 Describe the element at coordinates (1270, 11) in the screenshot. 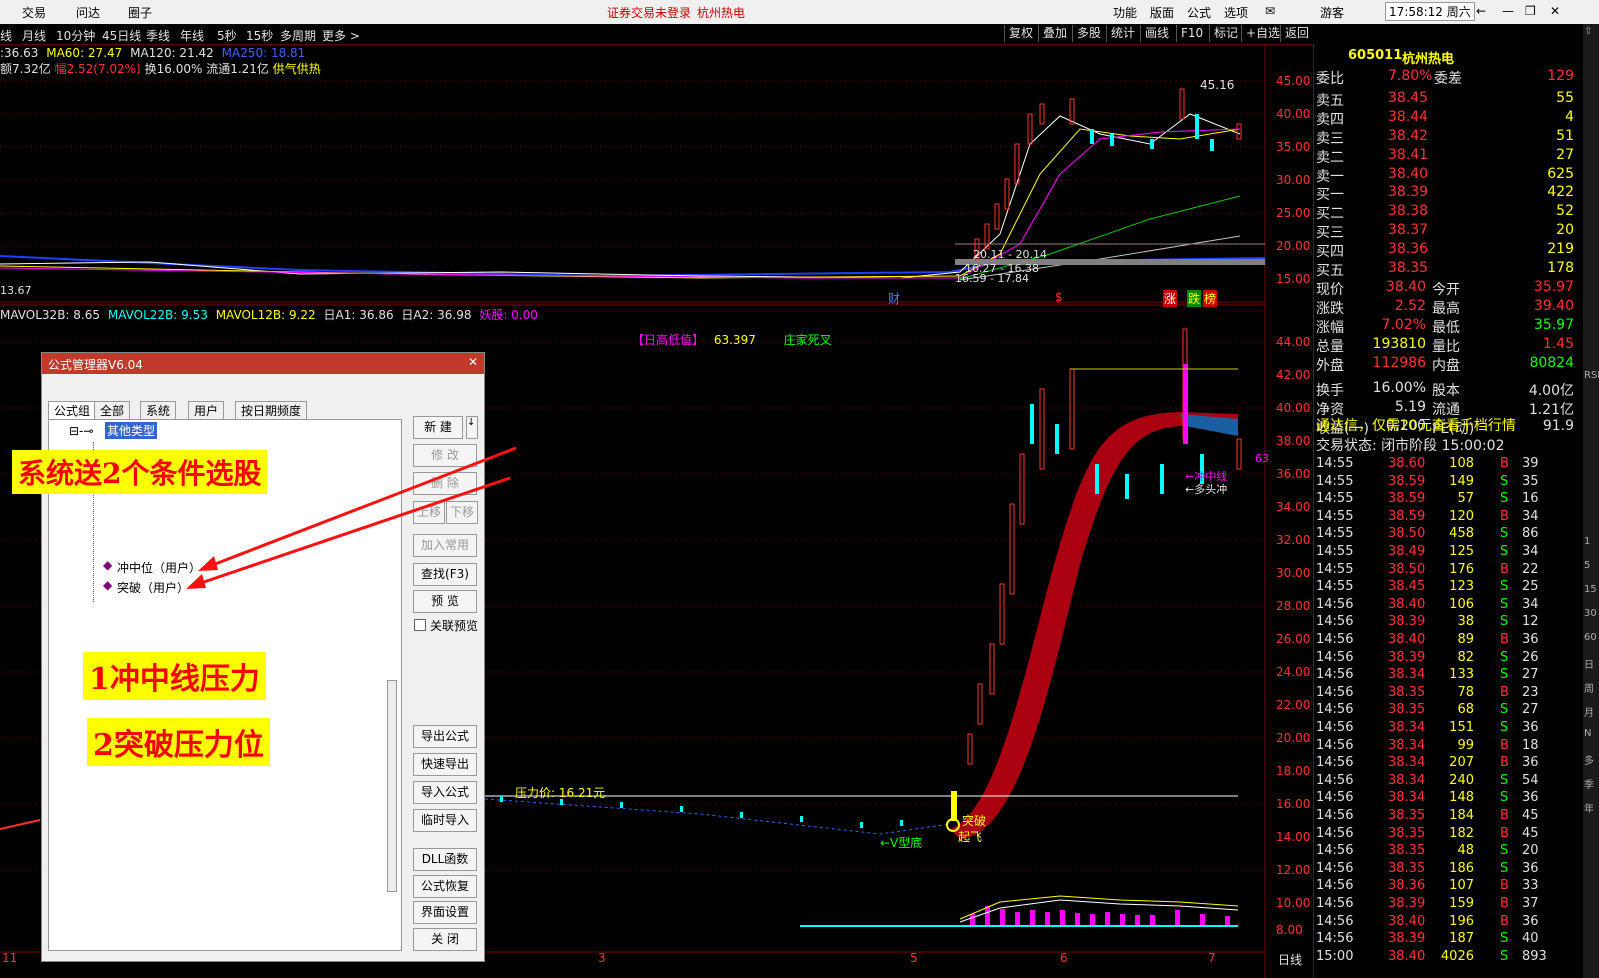

I see `mail-icon: ✉` at that location.